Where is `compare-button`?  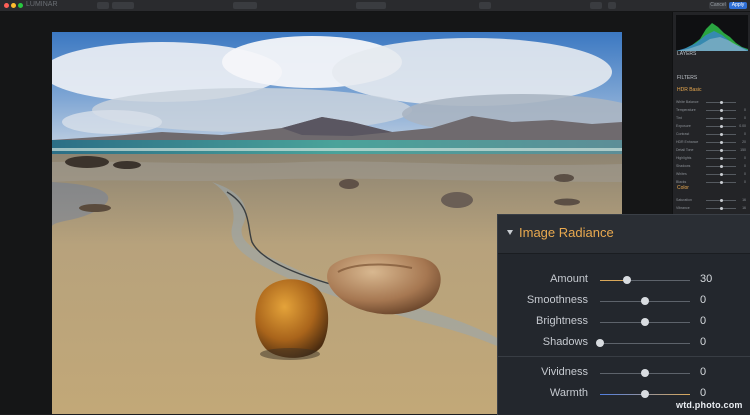
compare-button is located at coordinates (245, 5).